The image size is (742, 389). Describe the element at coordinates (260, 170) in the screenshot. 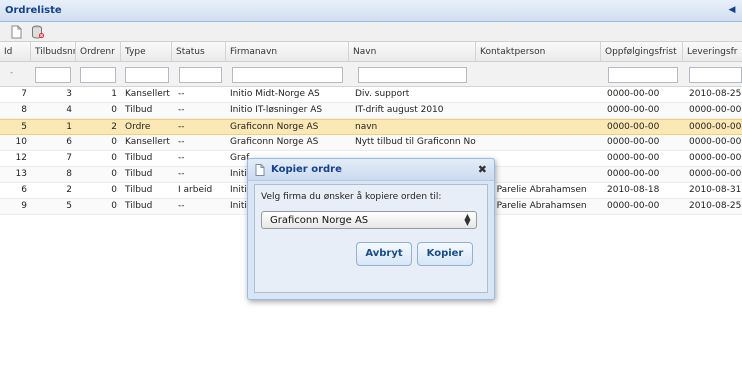

I see `document-icon` at that location.